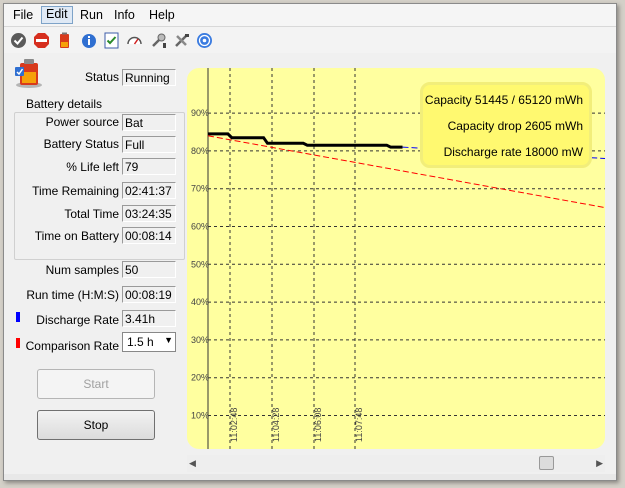 The image size is (625, 488). What do you see at coordinates (91, 15) in the screenshot?
I see `menu-run: Run` at bounding box center [91, 15].